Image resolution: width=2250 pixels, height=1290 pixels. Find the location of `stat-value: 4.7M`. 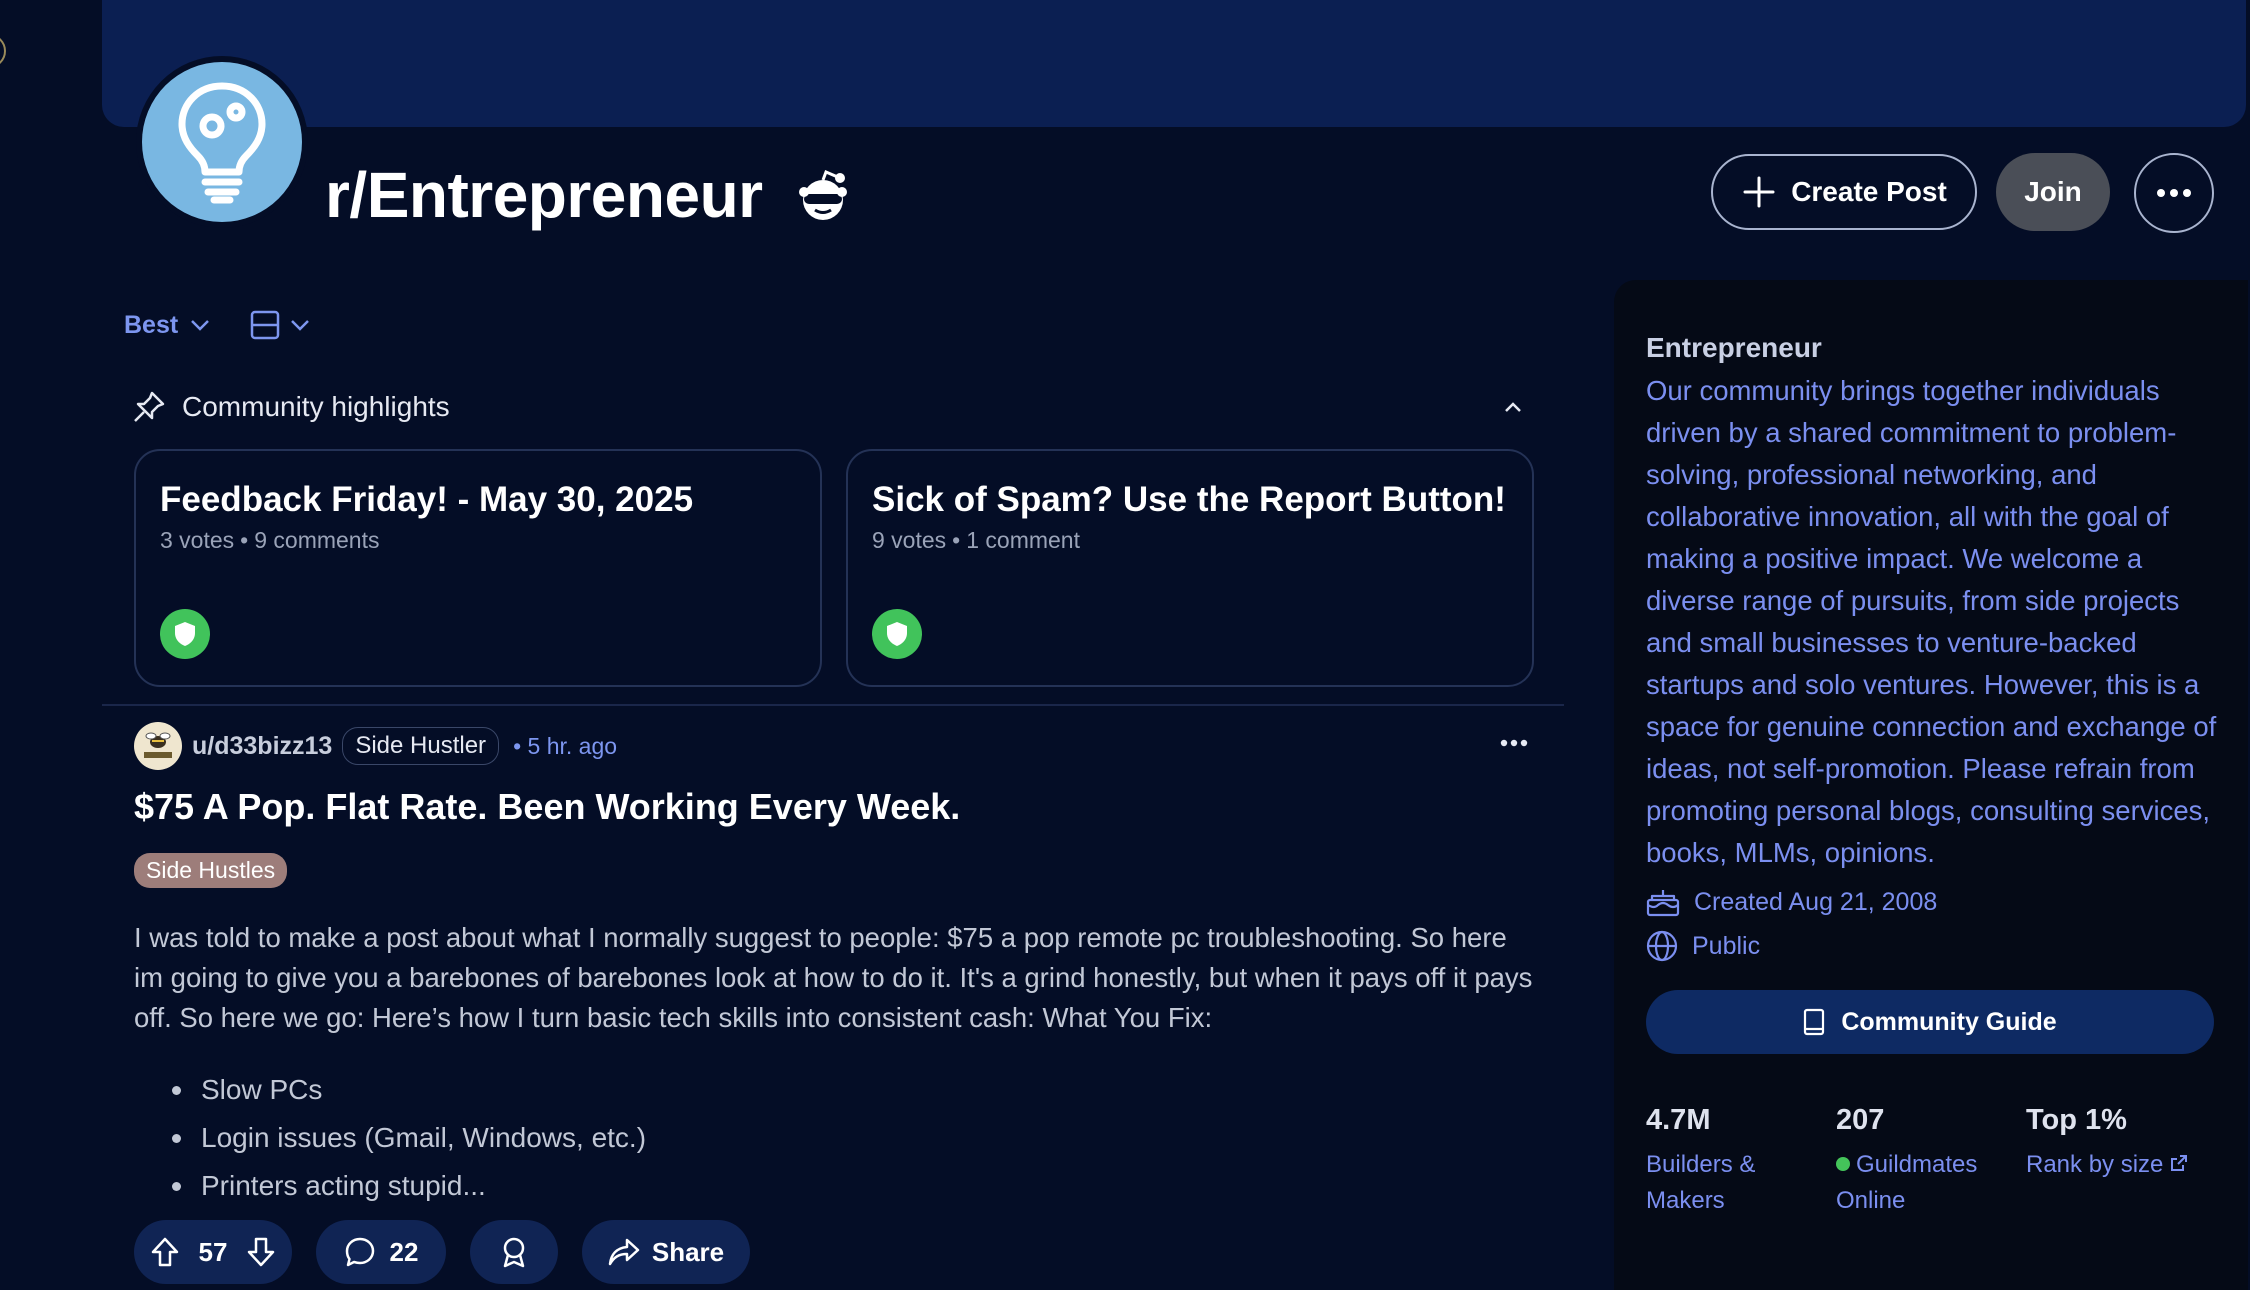

stat-value: 4.7M is located at coordinates (1678, 1120).